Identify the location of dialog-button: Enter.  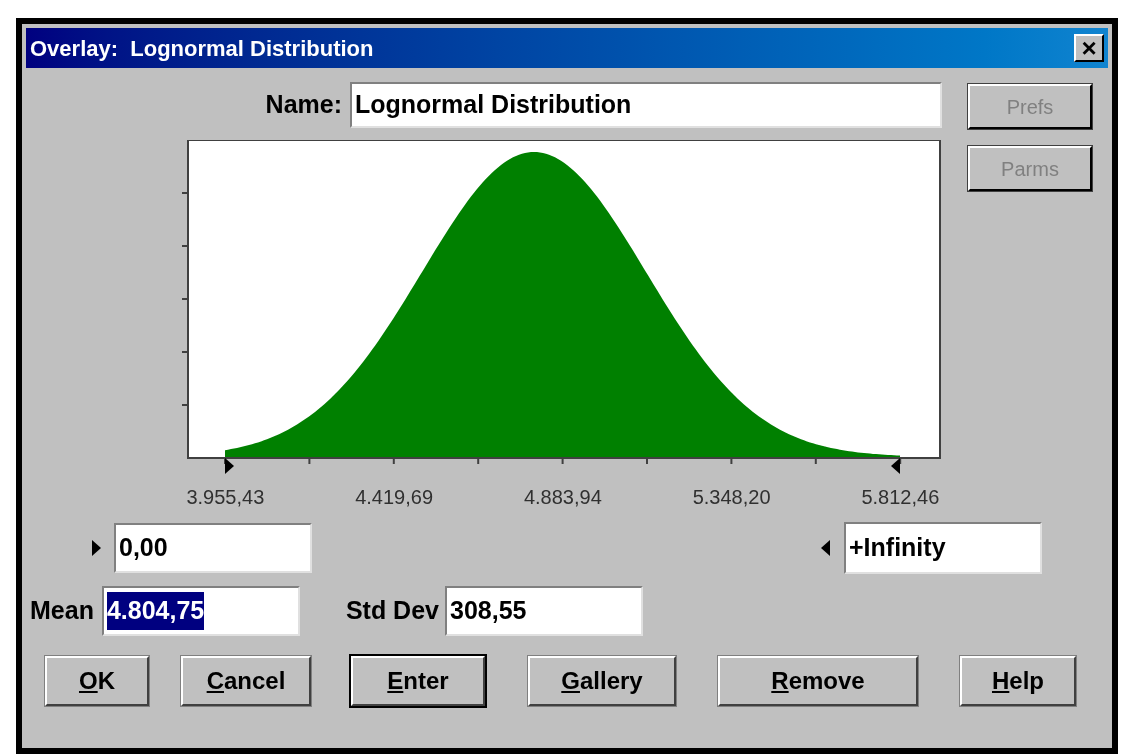
(418, 681).